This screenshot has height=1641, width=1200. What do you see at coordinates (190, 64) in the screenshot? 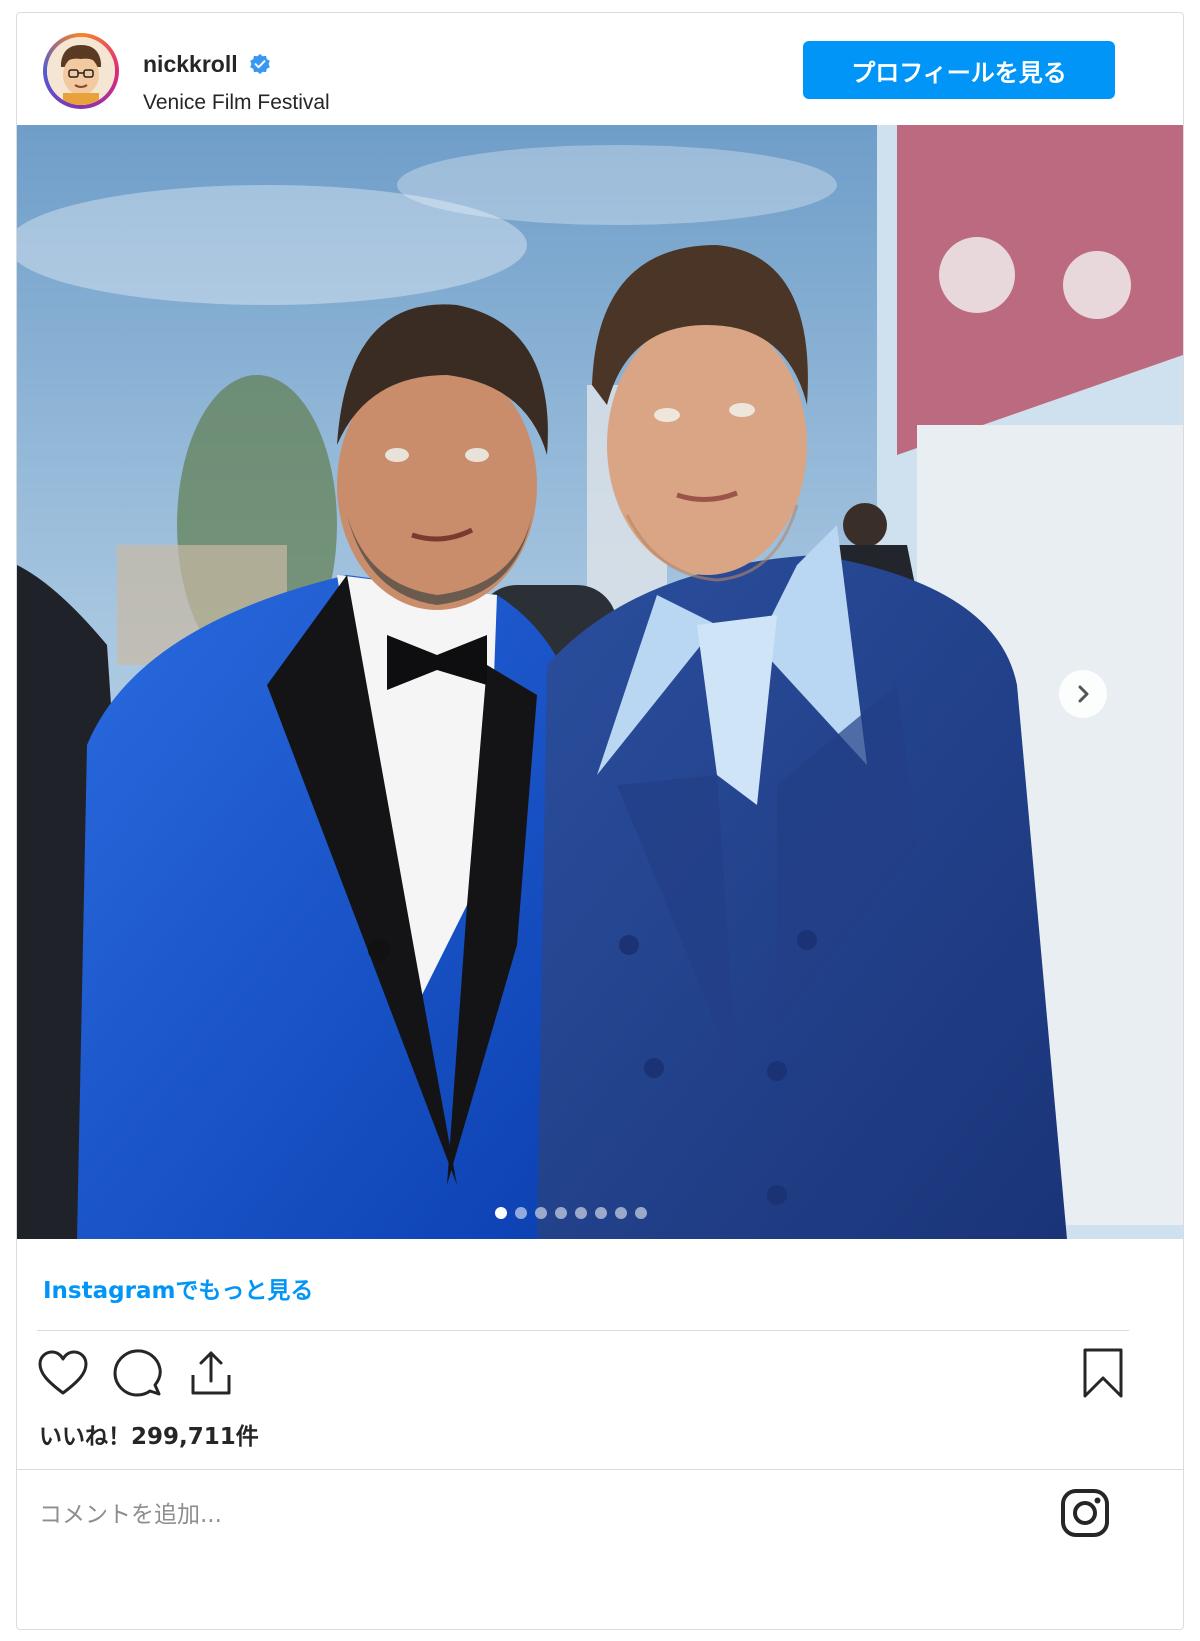
I see `username: nickkroll` at bounding box center [190, 64].